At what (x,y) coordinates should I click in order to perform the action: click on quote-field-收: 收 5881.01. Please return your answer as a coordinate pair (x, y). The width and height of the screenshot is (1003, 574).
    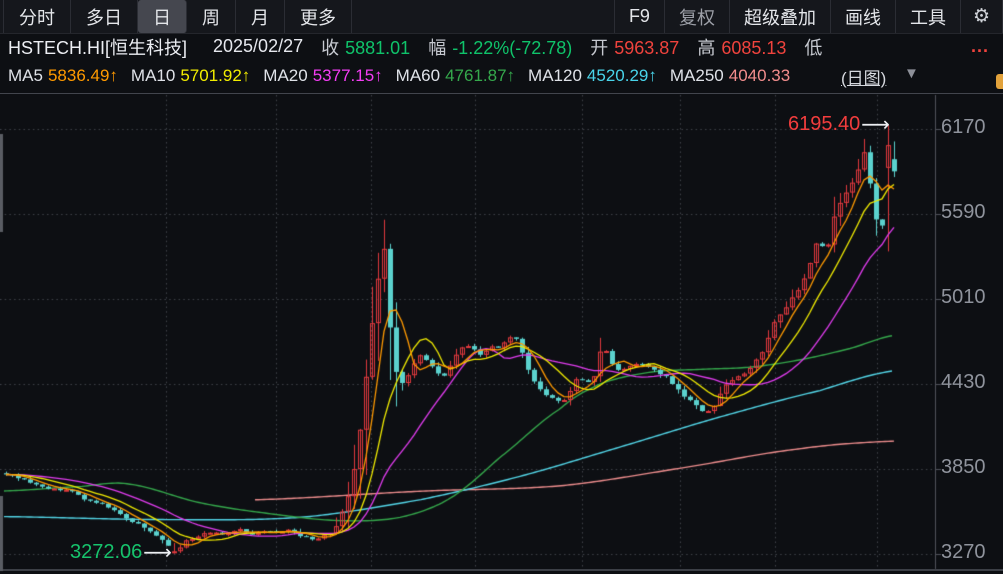
    Looking at the image, I should click on (365, 47).